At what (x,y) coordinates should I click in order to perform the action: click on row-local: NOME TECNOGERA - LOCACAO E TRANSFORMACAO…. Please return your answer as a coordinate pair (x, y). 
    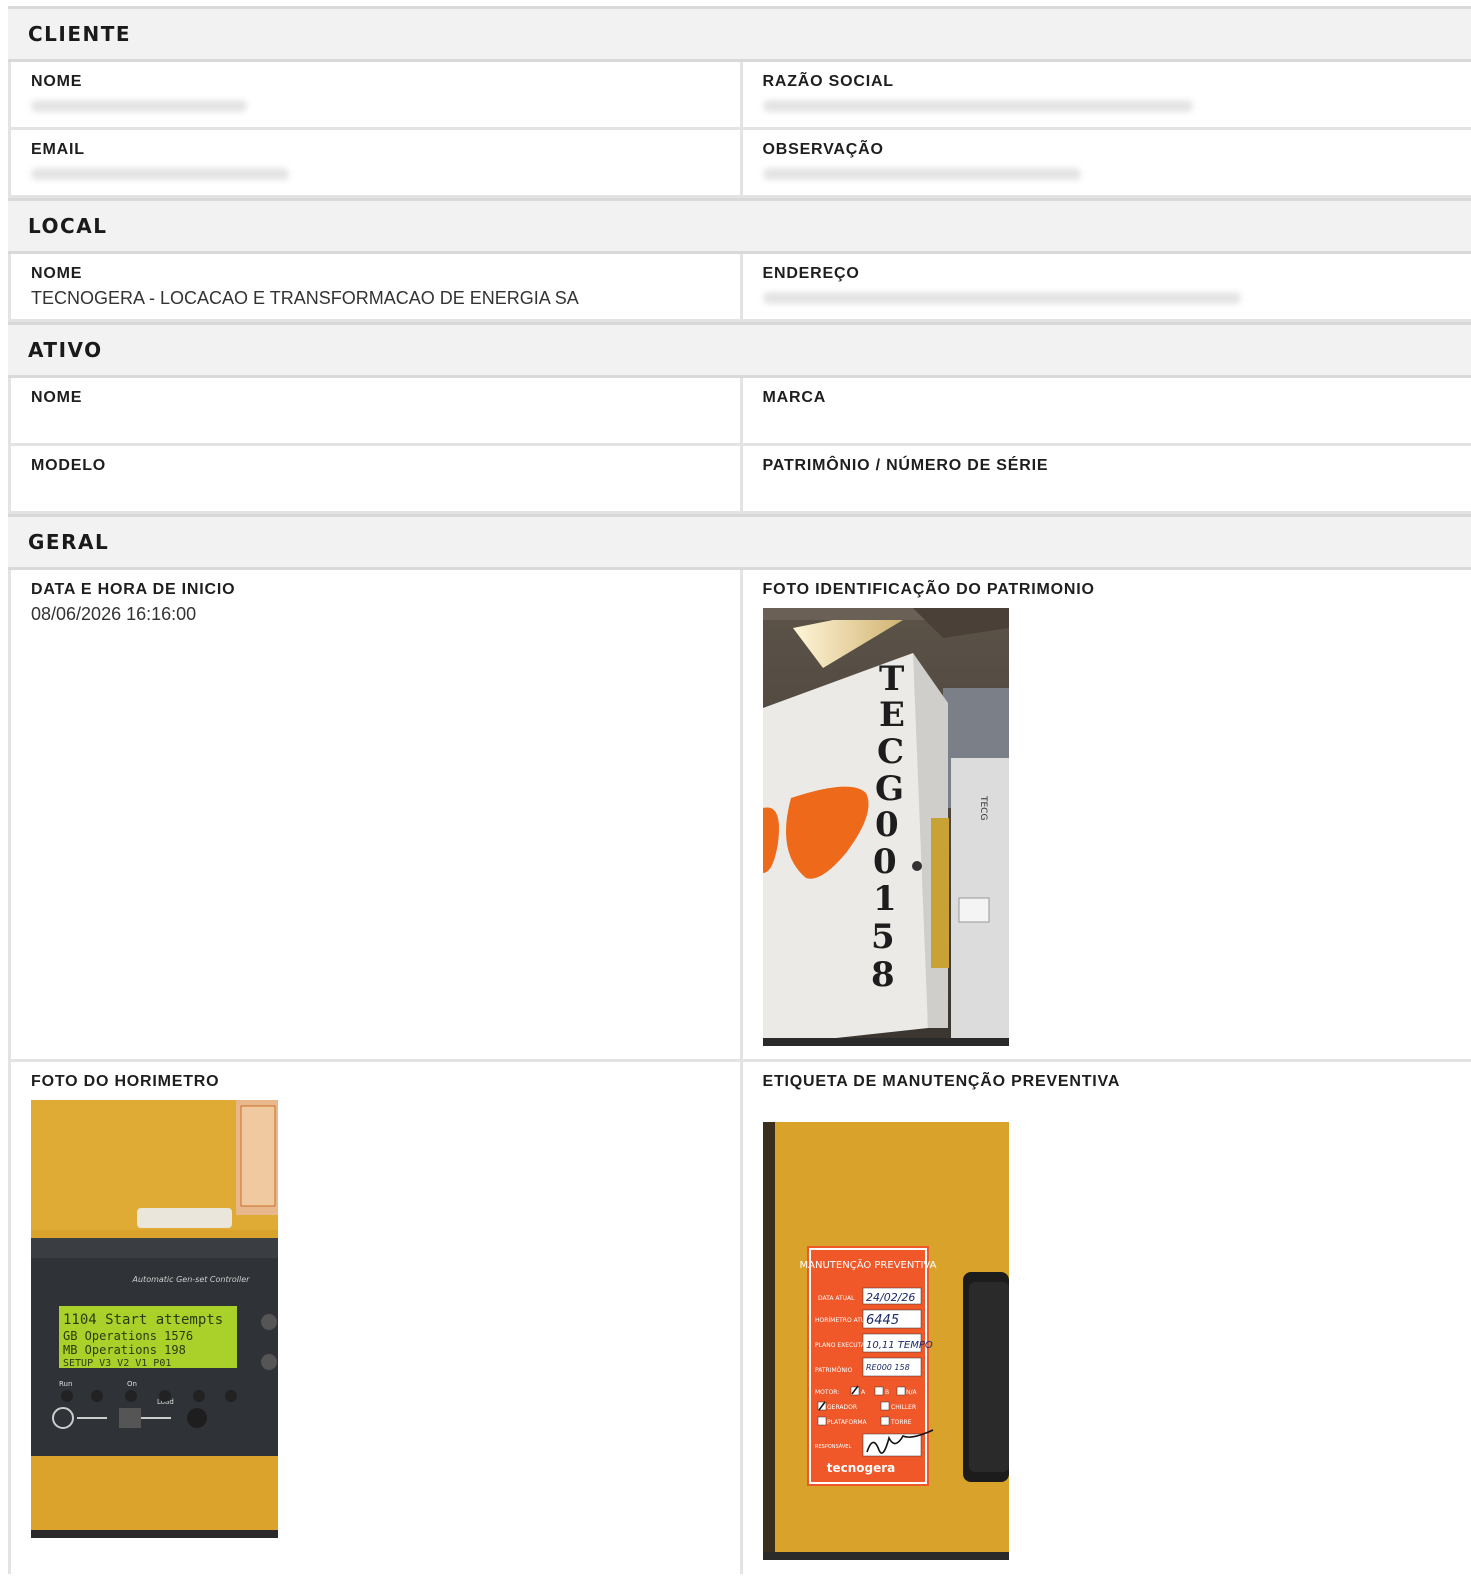
    Looking at the image, I should click on (739, 288).